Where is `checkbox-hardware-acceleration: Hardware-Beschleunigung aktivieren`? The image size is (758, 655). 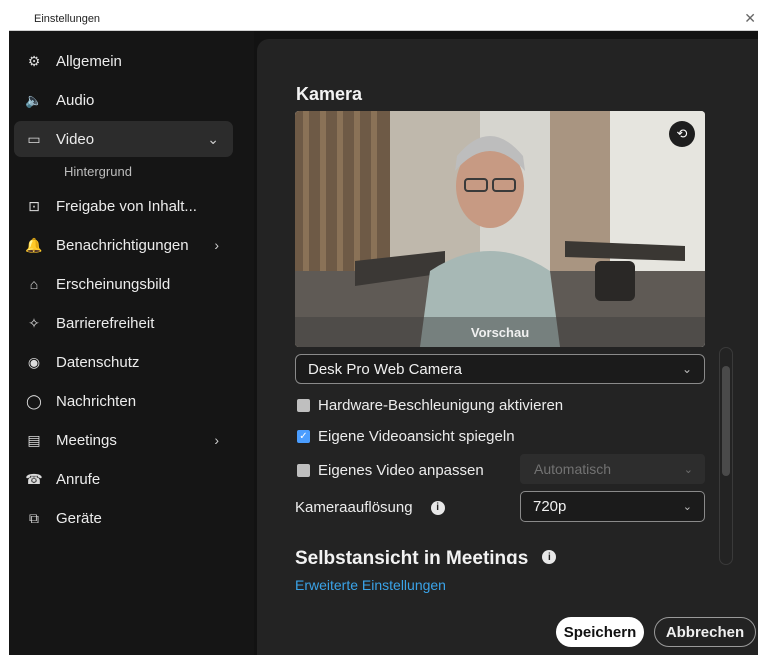
checkbox-hardware-acceleration: Hardware-Beschleunigung aktivieren is located at coordinates (430, 405).